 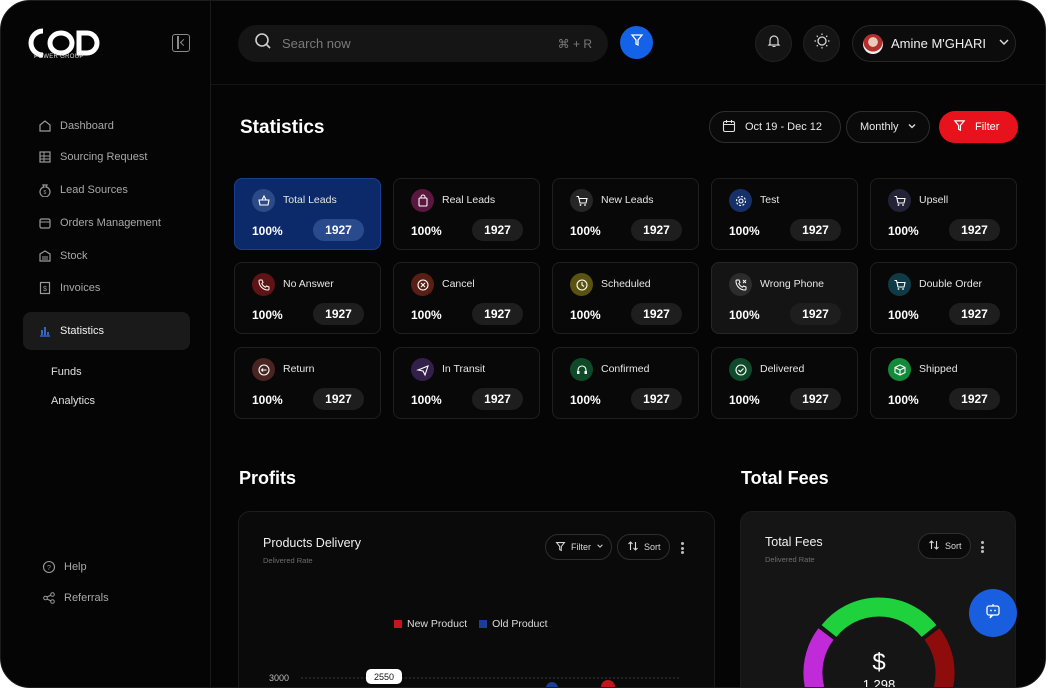 I want to click on legend-item-old-product: Old Product, so click(x=513, y=624).